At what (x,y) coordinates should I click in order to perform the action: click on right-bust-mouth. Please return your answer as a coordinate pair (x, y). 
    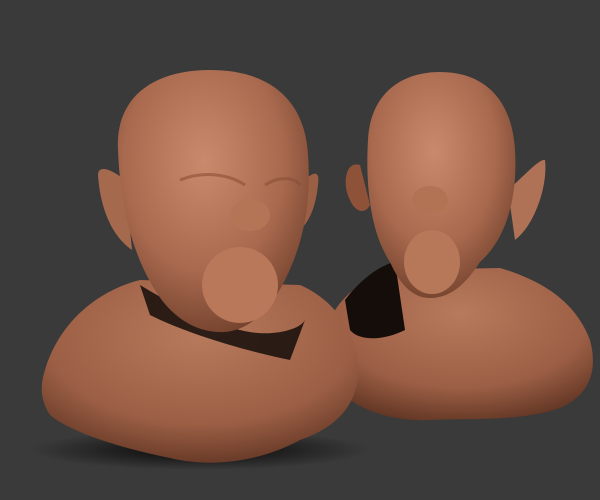
    Looking at the image, I should click on (432, 262).